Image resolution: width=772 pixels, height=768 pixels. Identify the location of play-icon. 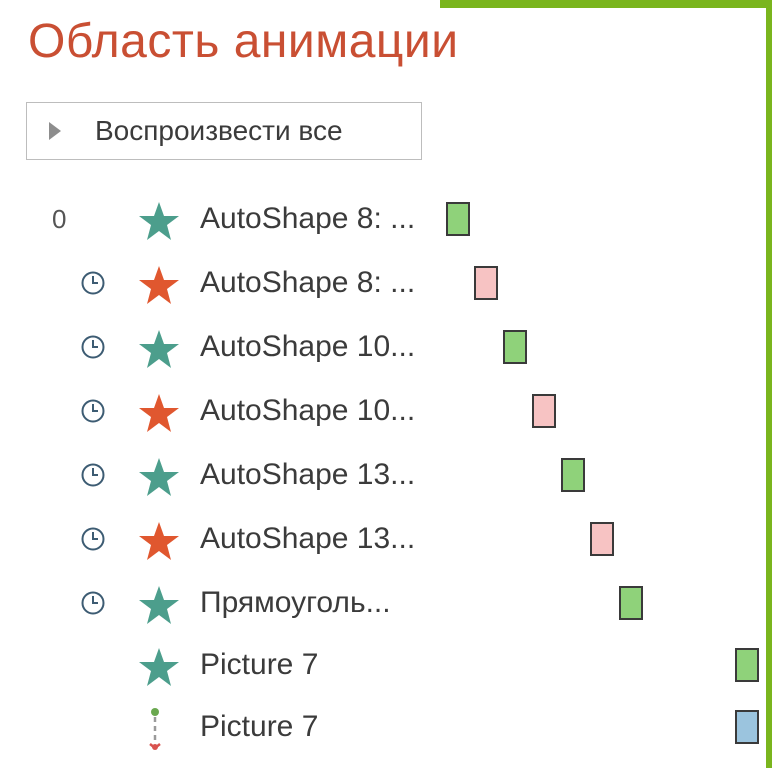
(55, 131).